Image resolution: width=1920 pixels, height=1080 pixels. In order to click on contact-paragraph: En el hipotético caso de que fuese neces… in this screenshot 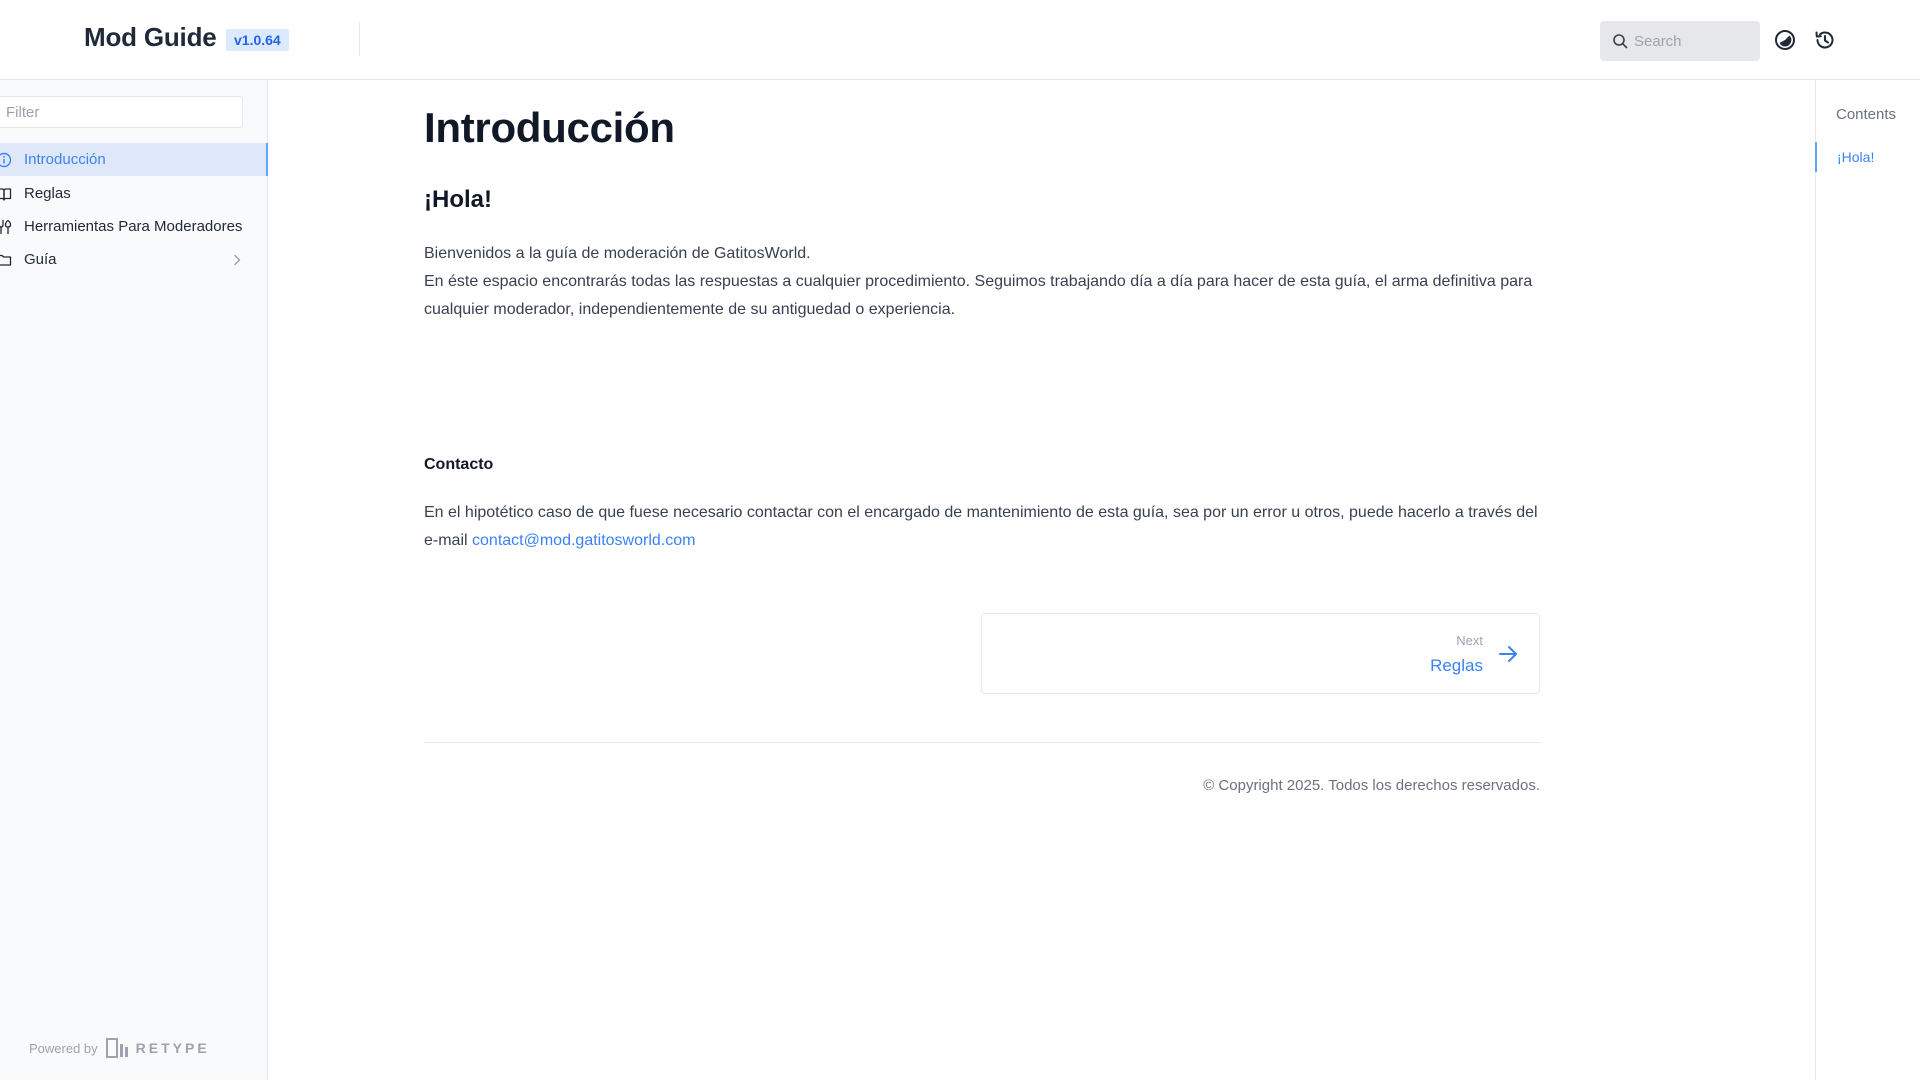, I will do `click(982, 527)`.